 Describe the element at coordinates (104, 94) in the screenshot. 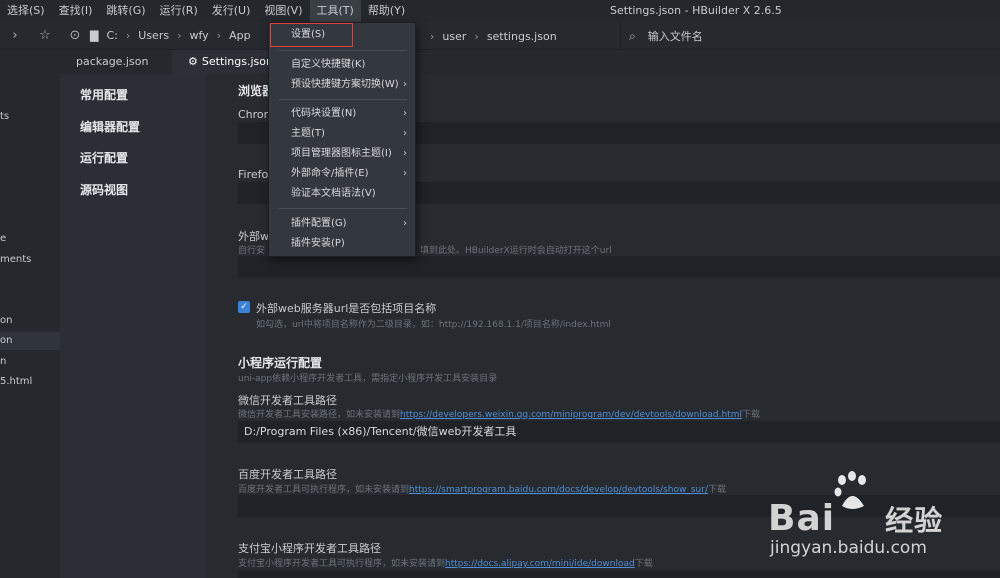

I see `nav-general: 常用配置` at that location.